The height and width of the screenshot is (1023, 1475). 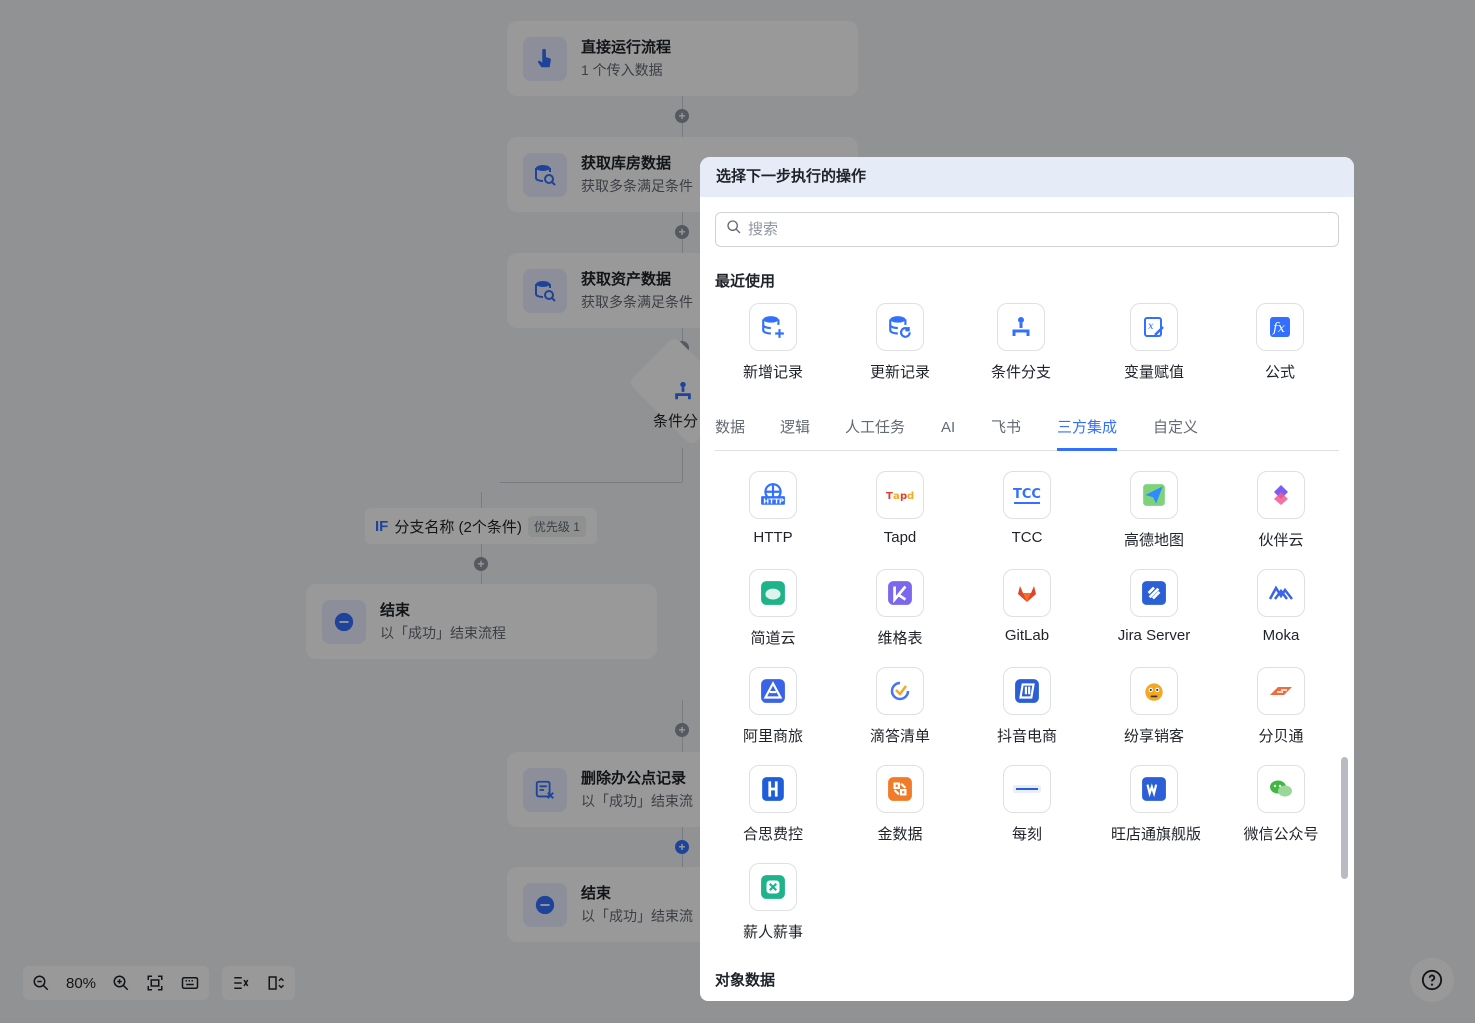 I want to click on svg-text: HTTP, so click(x=773, y=501).